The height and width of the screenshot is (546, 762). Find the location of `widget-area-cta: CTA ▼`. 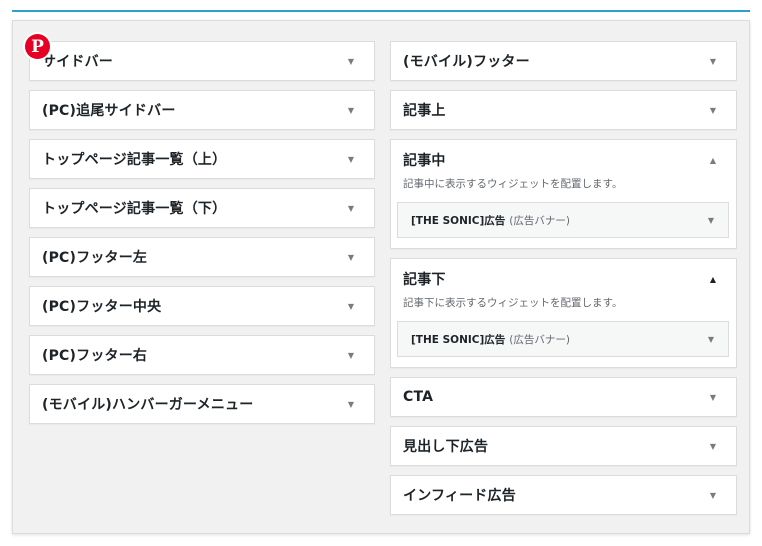

widget-area-cta: CTA ▼ is located at coordinates (563, 397).